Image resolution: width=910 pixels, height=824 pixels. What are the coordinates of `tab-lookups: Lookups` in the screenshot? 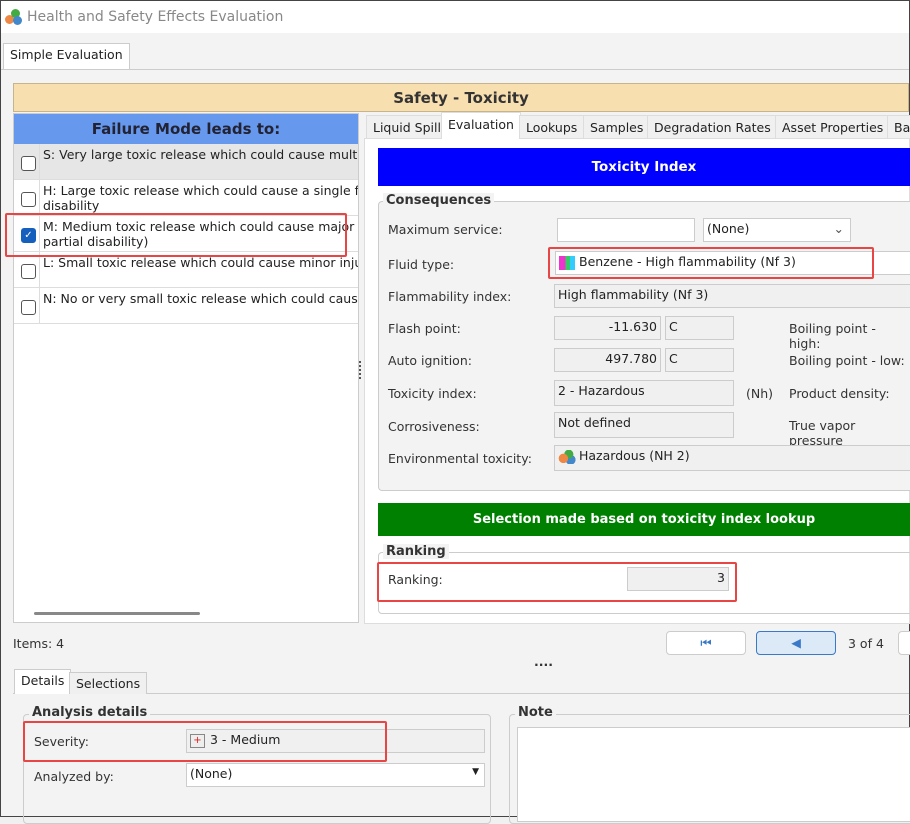 It's located at (552, 127).